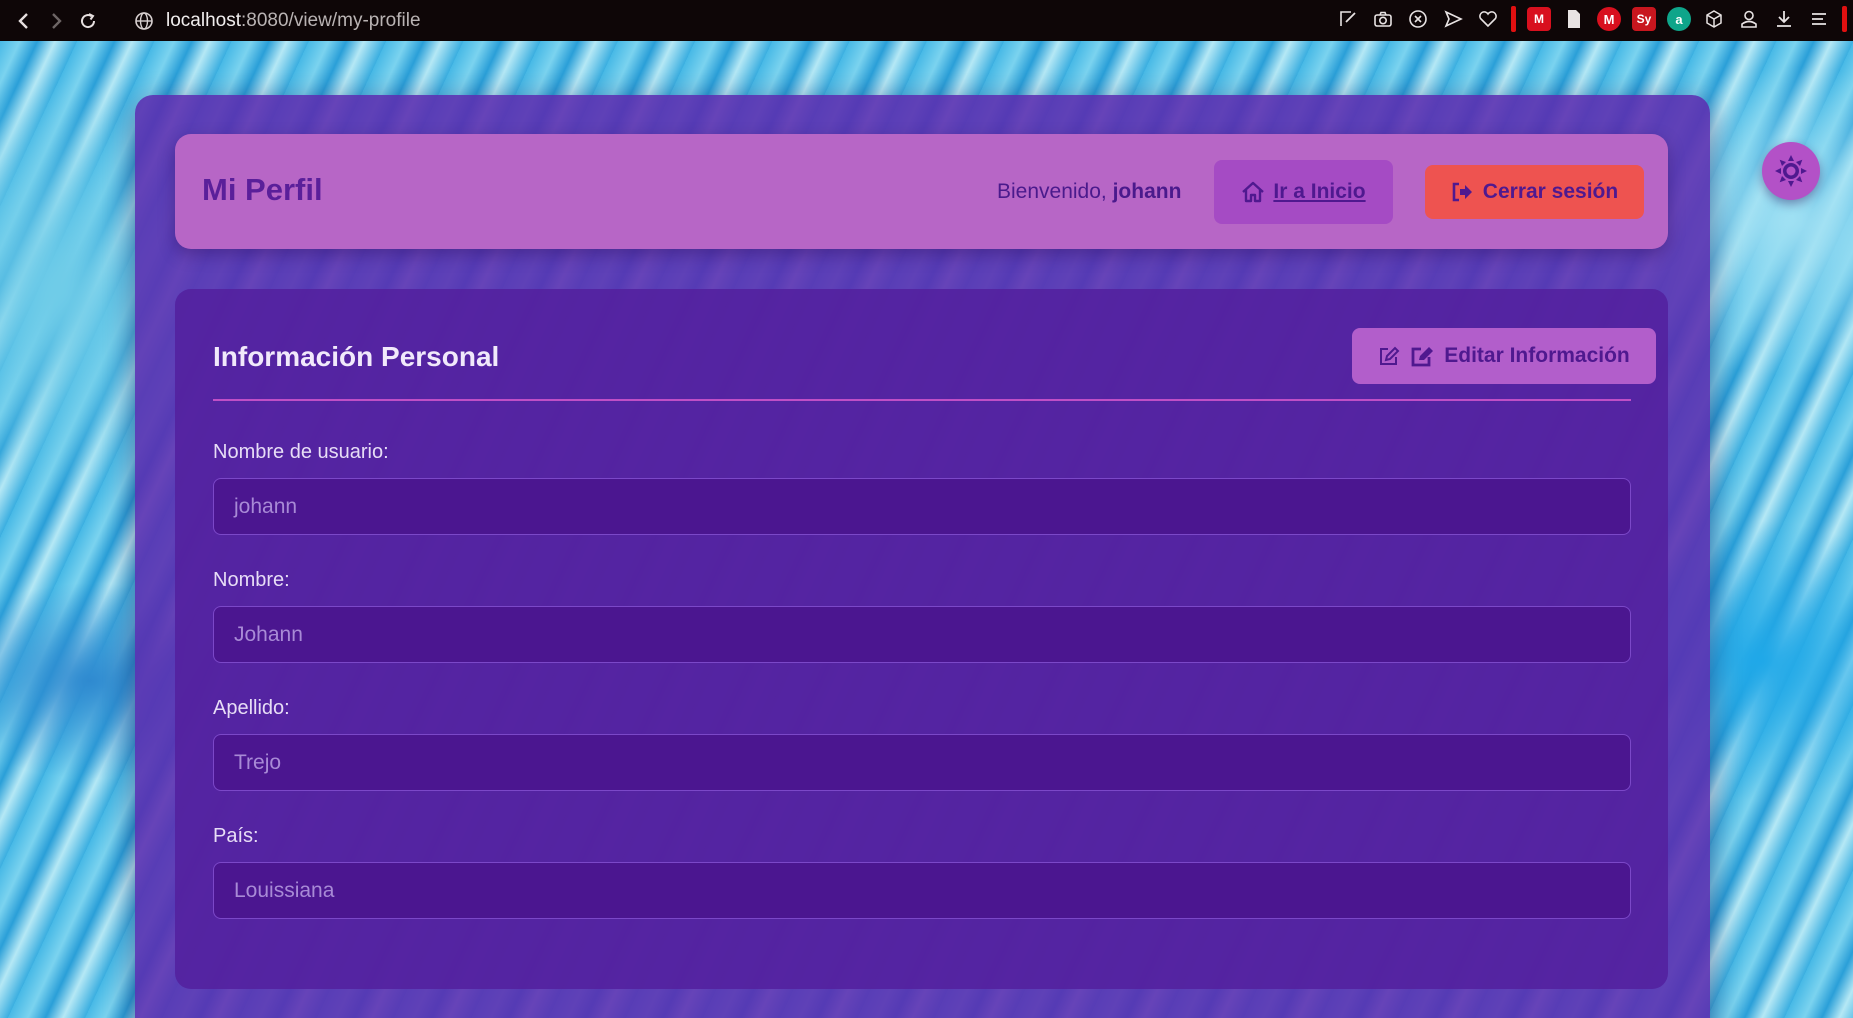 The height and width of the screenshot is (1018, 1853). Describe the element at coordinates (1253, 192) in the screenshot. I see `home-icon` at that location.